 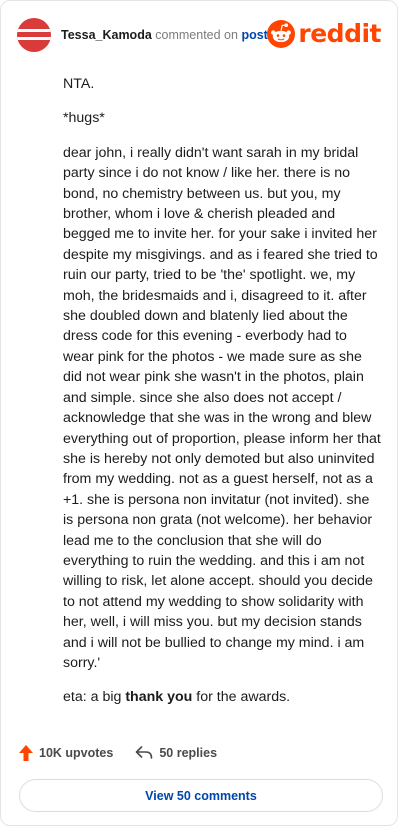 I want to click on reply-button: 50 replies, so click(x=176, y=753).